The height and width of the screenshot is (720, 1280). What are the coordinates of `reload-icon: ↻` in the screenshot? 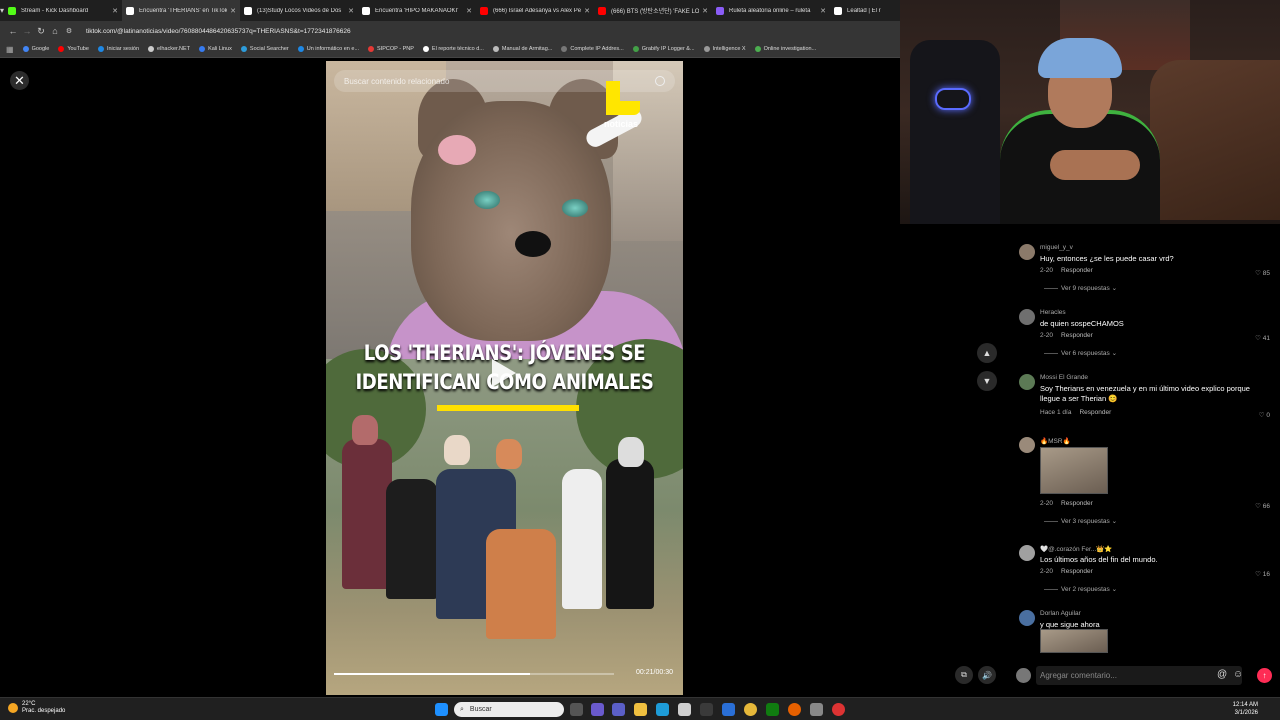 It's located at (41, 31).